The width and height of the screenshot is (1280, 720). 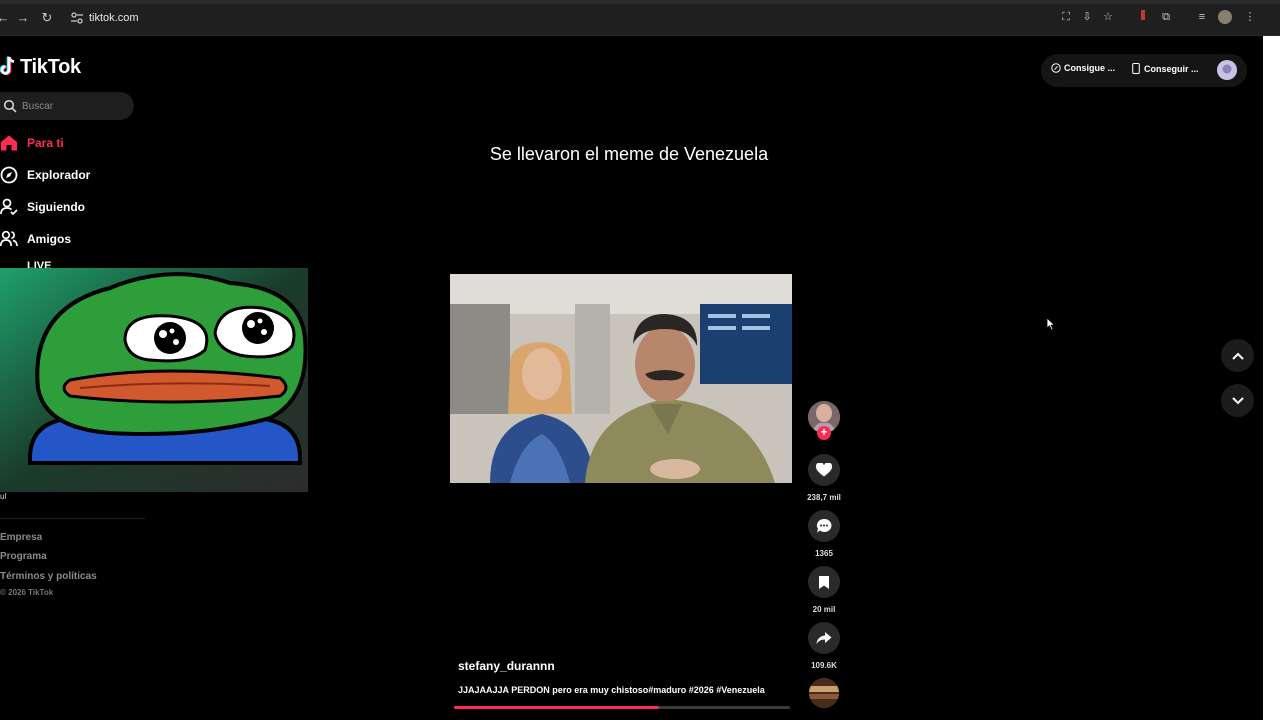 I want to click on sidebar-item-label: Para ti, so click(x=45, y=143).